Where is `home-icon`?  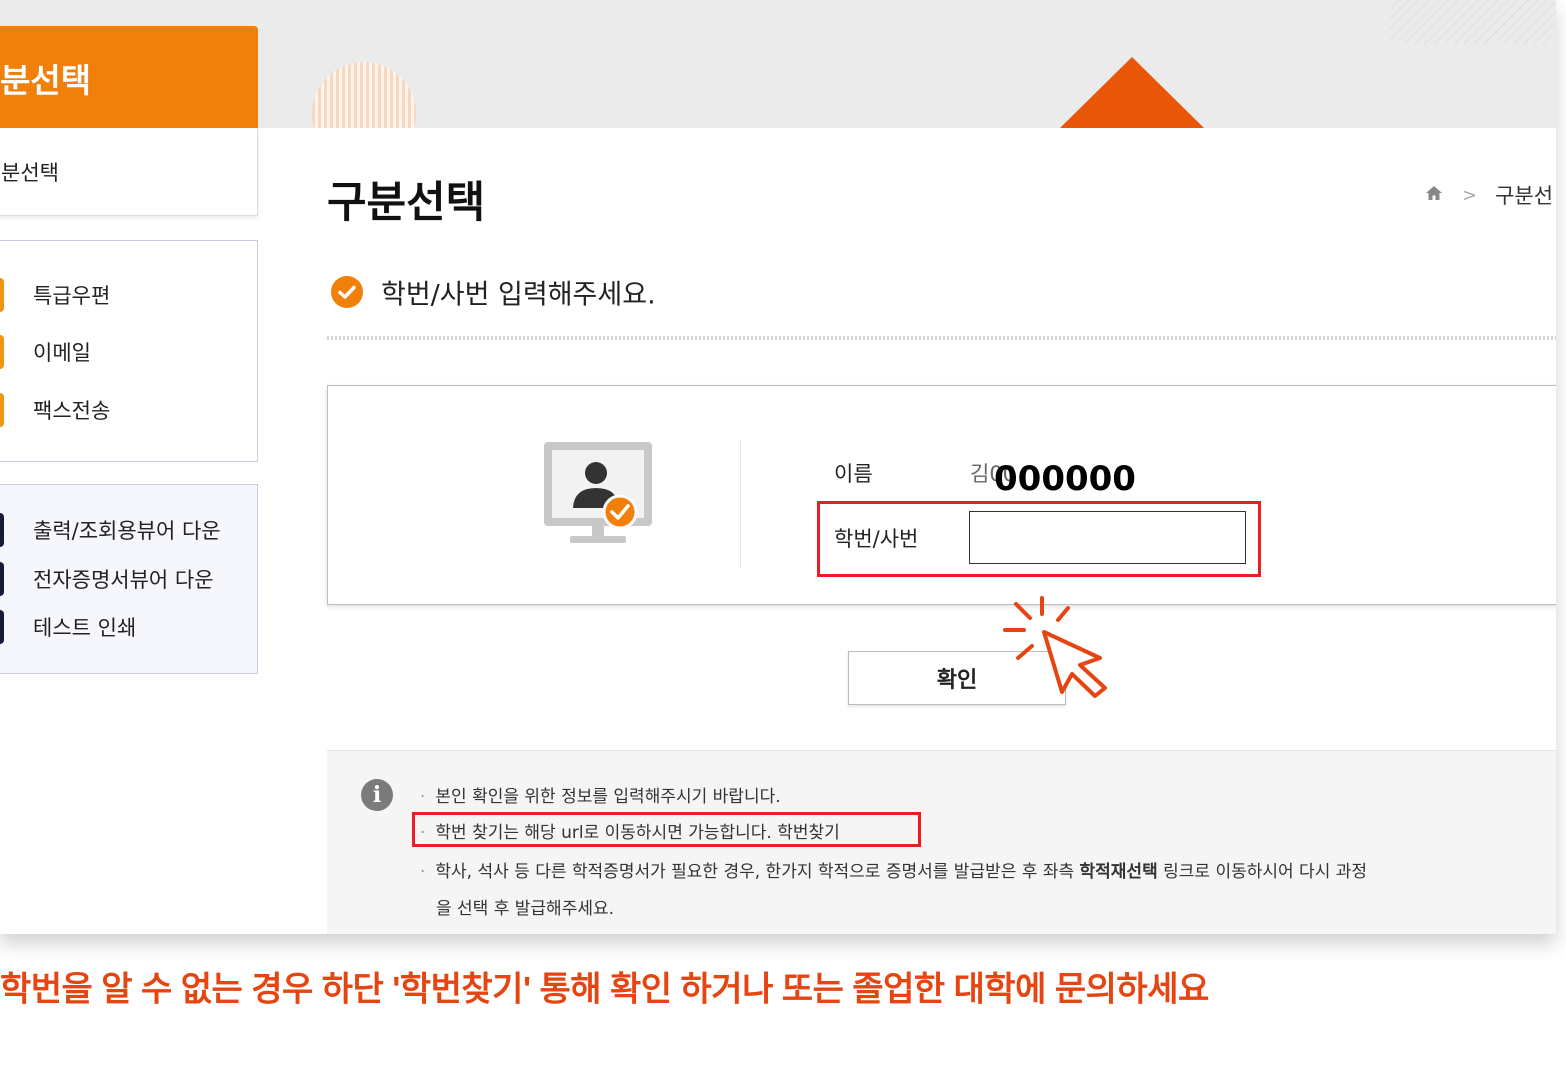 home-icon is located at coordinates (1434, 195).